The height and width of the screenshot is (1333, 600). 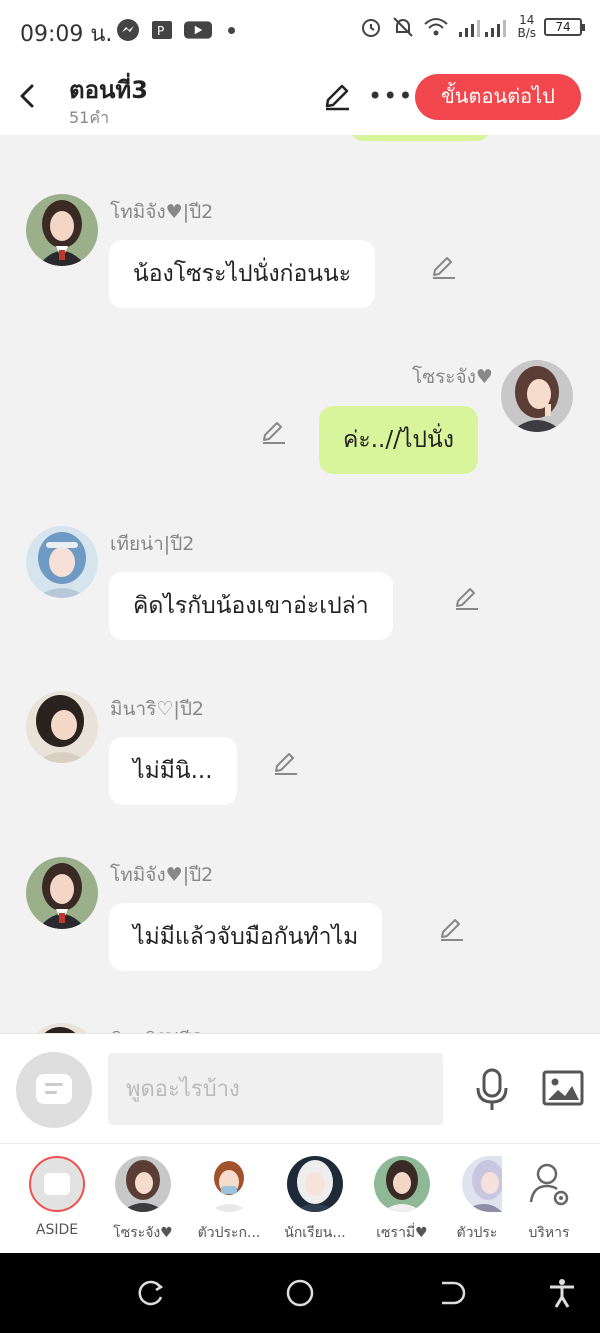 What do you see at coordinates (564, 27) in the screenshot?
I see `battery-icon: 74` at bounding box center [564, 27].